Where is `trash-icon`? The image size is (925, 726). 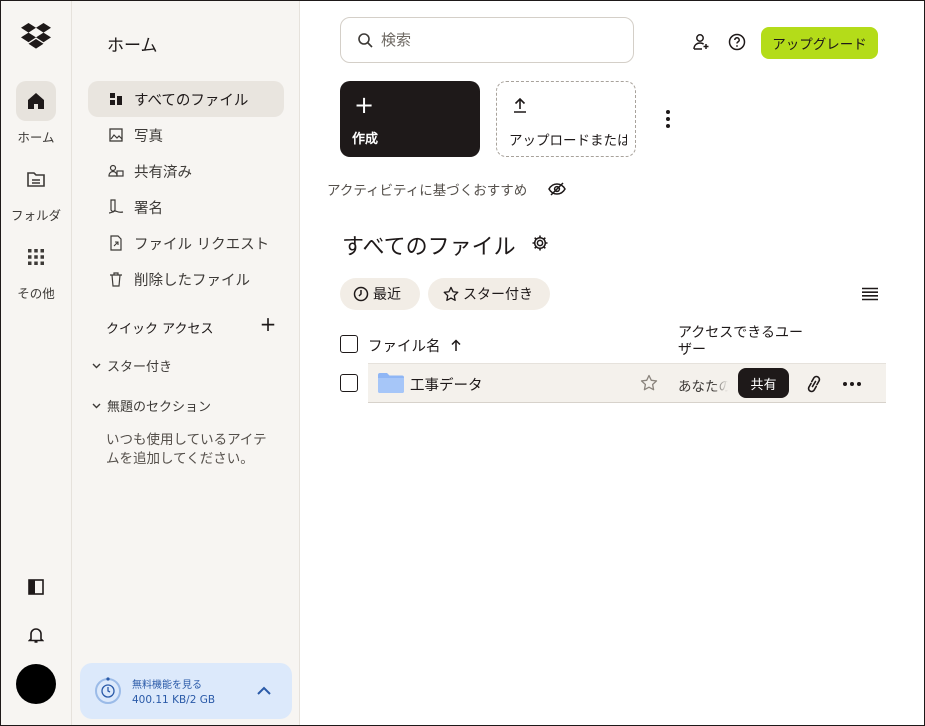
trash-icon is located at coordinates (116, 279).